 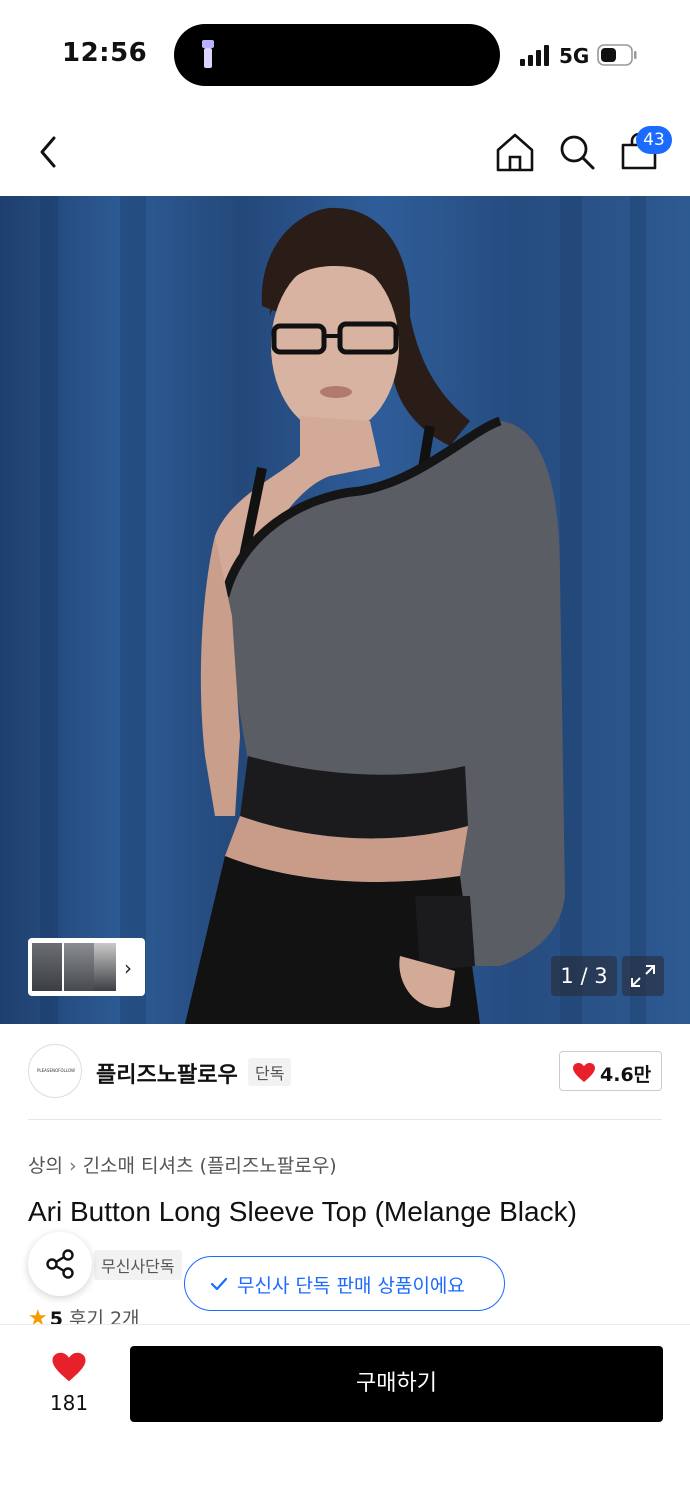 What do you see at coordinates (654, 140) in the screenshot?
I see `cart-count-badge: 43` at bounding box center [654, 140].